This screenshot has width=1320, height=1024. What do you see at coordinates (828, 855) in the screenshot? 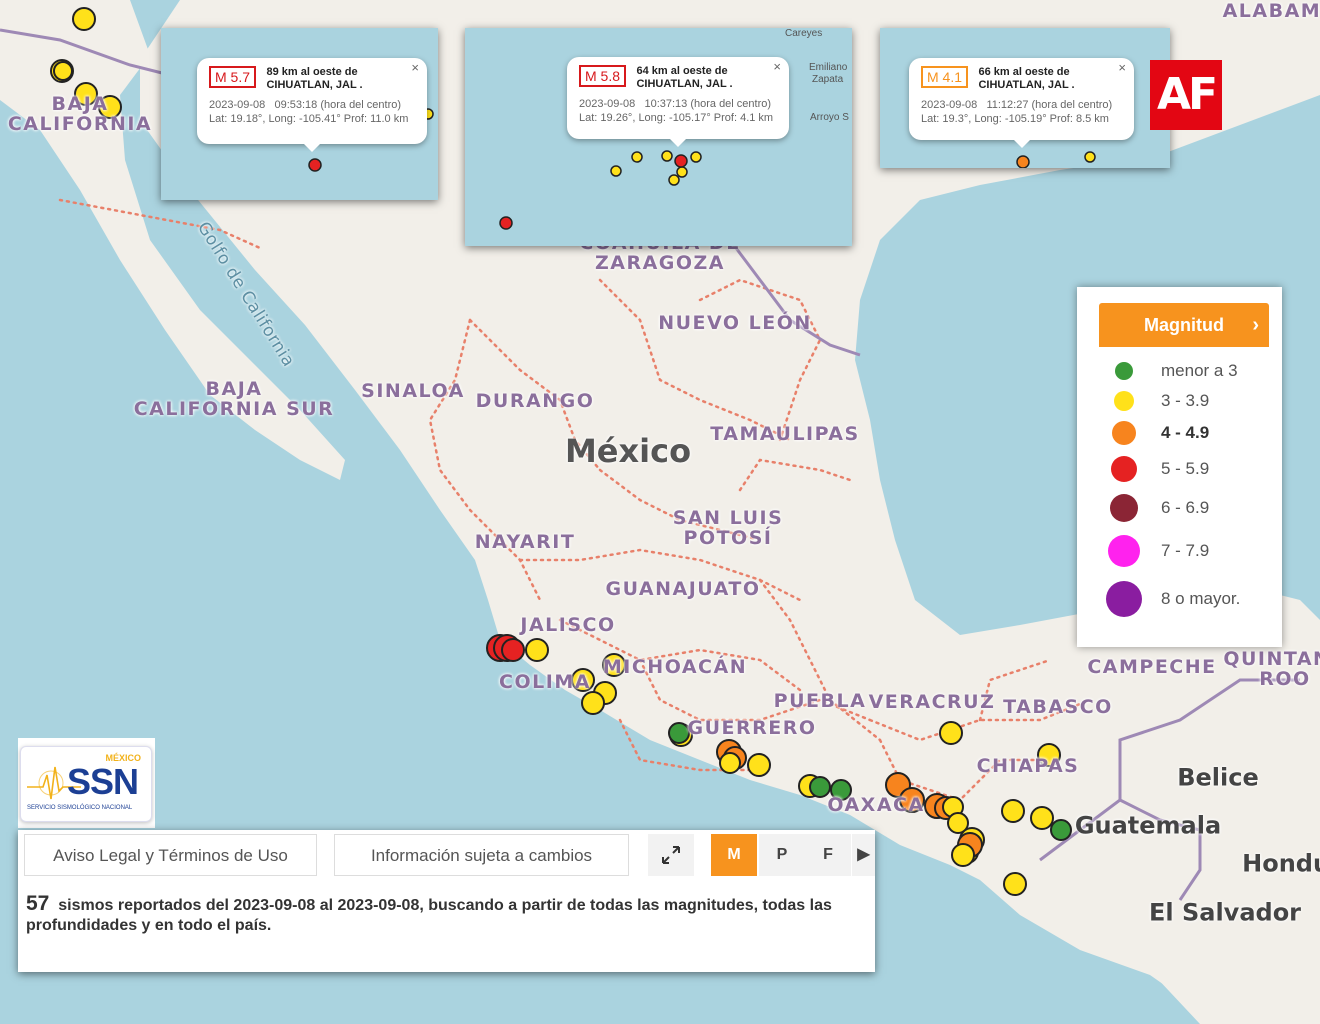
I see `date-tool-button: F` at bounding box center [828, 855].